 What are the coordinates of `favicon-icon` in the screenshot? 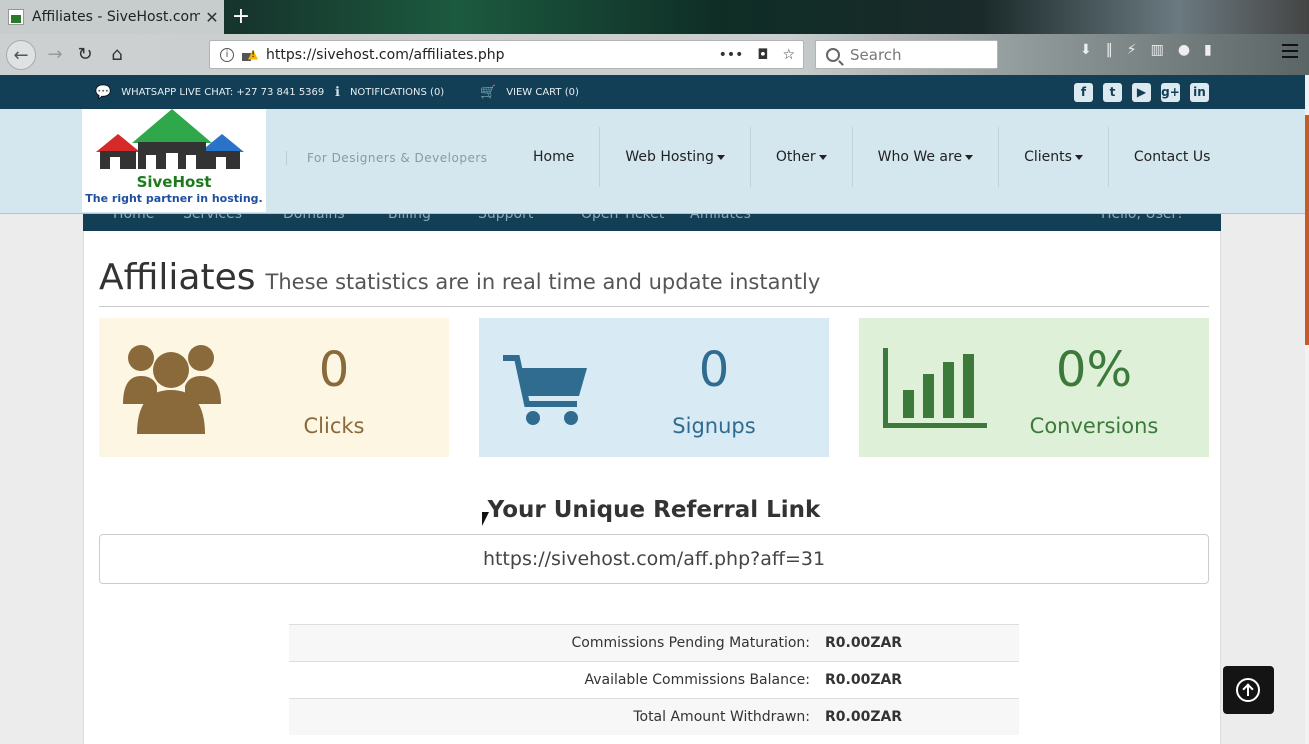 It's located at (16, 17).